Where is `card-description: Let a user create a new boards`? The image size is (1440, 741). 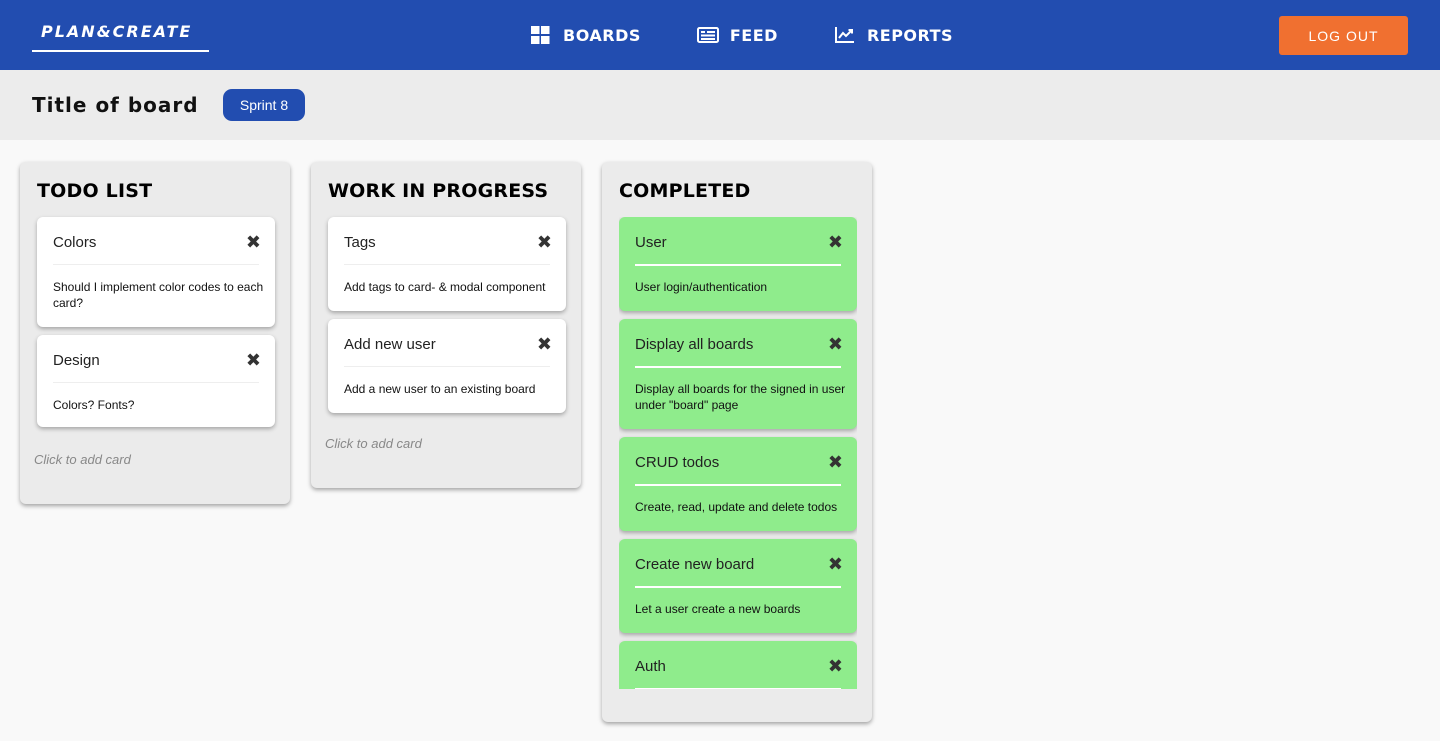 card-description: Let a user create a new boards is located at coordinates (718, 609).